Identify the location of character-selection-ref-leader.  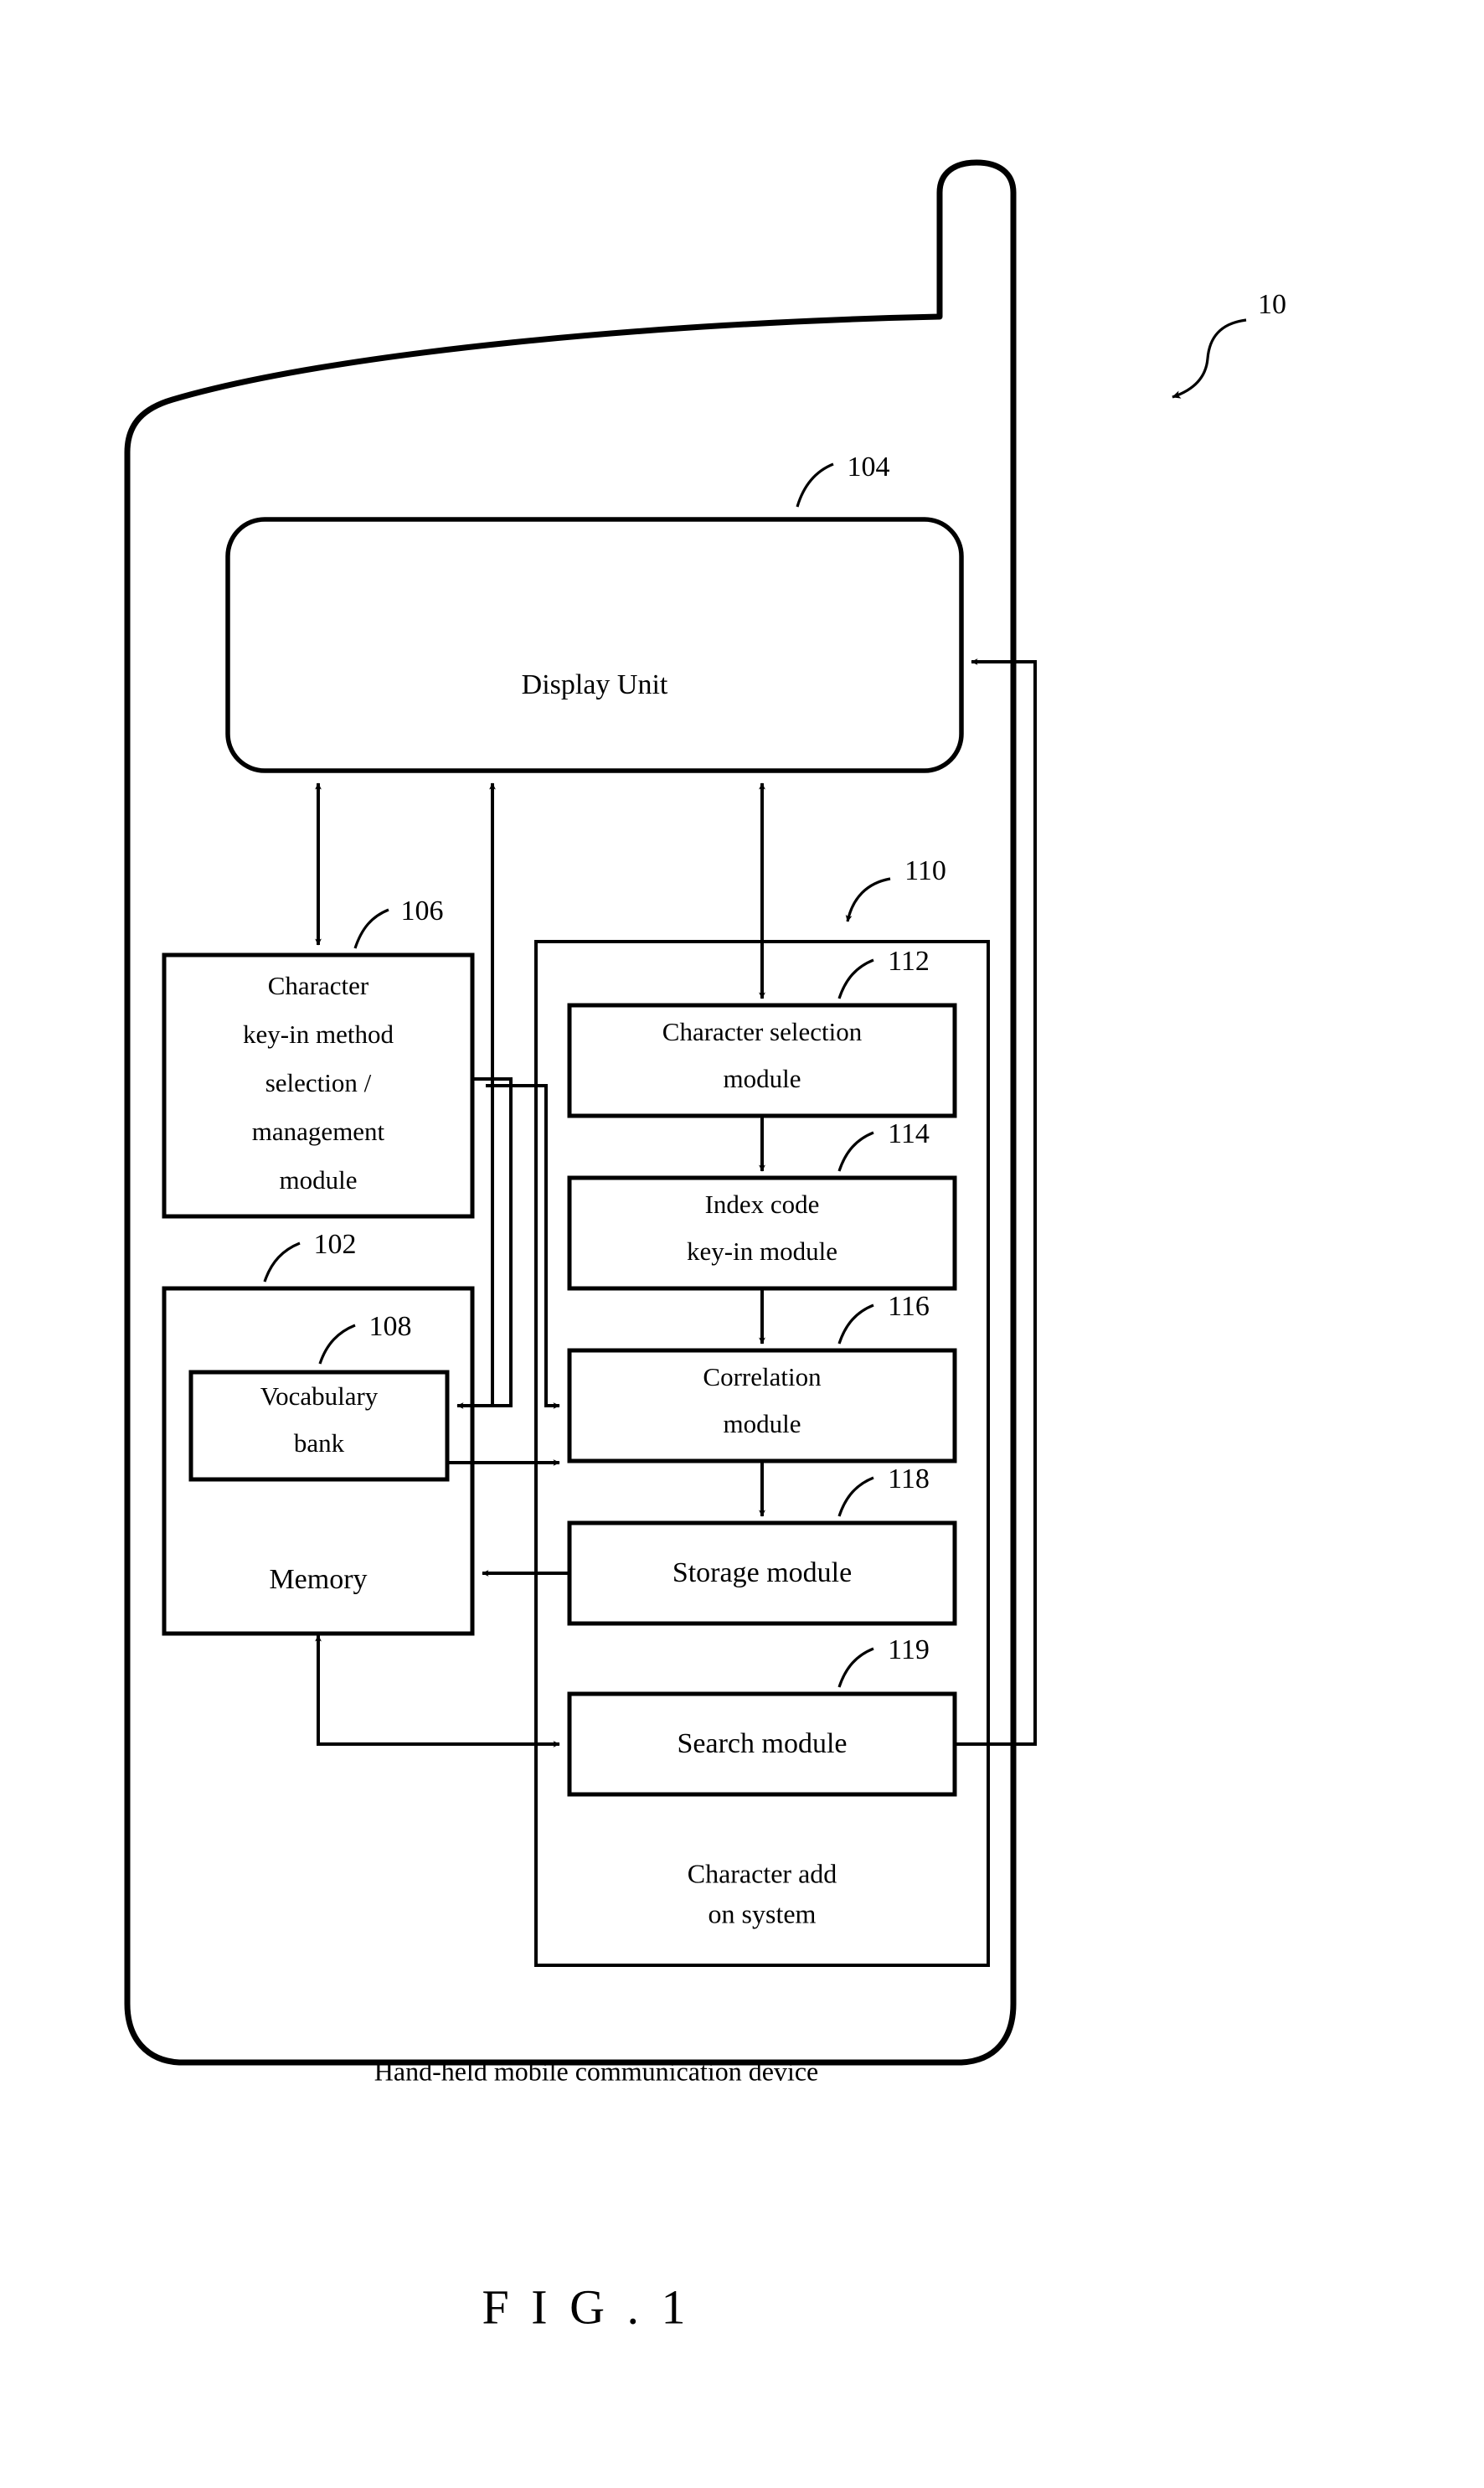
(855, 978).